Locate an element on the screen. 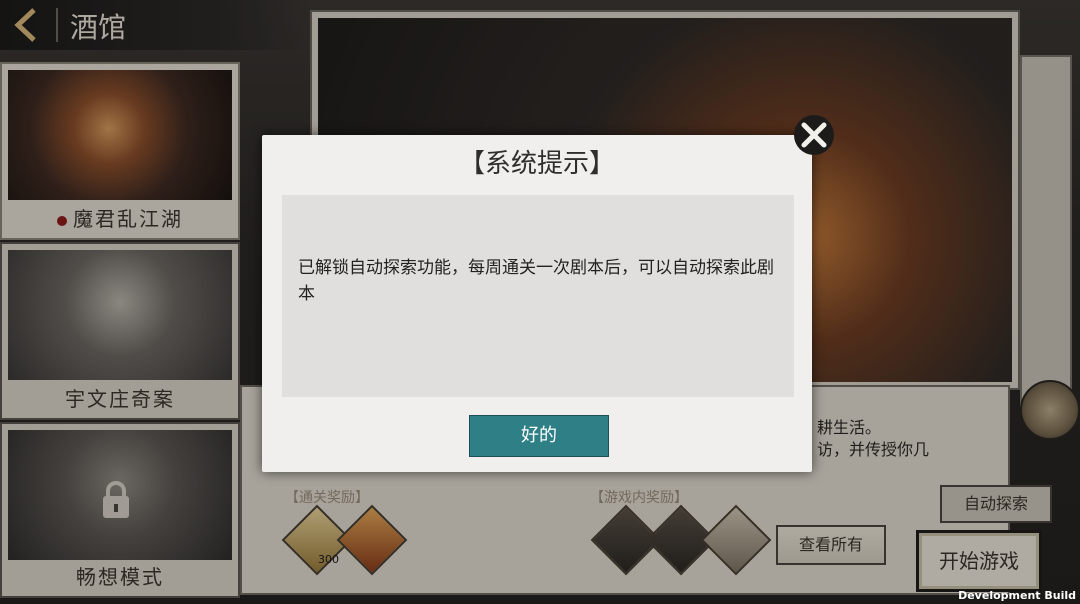 The width and height of the screenshot is (1080, 604). dialog-message: 已解锁自动探索功能，每周通关一次剧本后，可以自动探索此剧本 is located at coordinates (536, 281).